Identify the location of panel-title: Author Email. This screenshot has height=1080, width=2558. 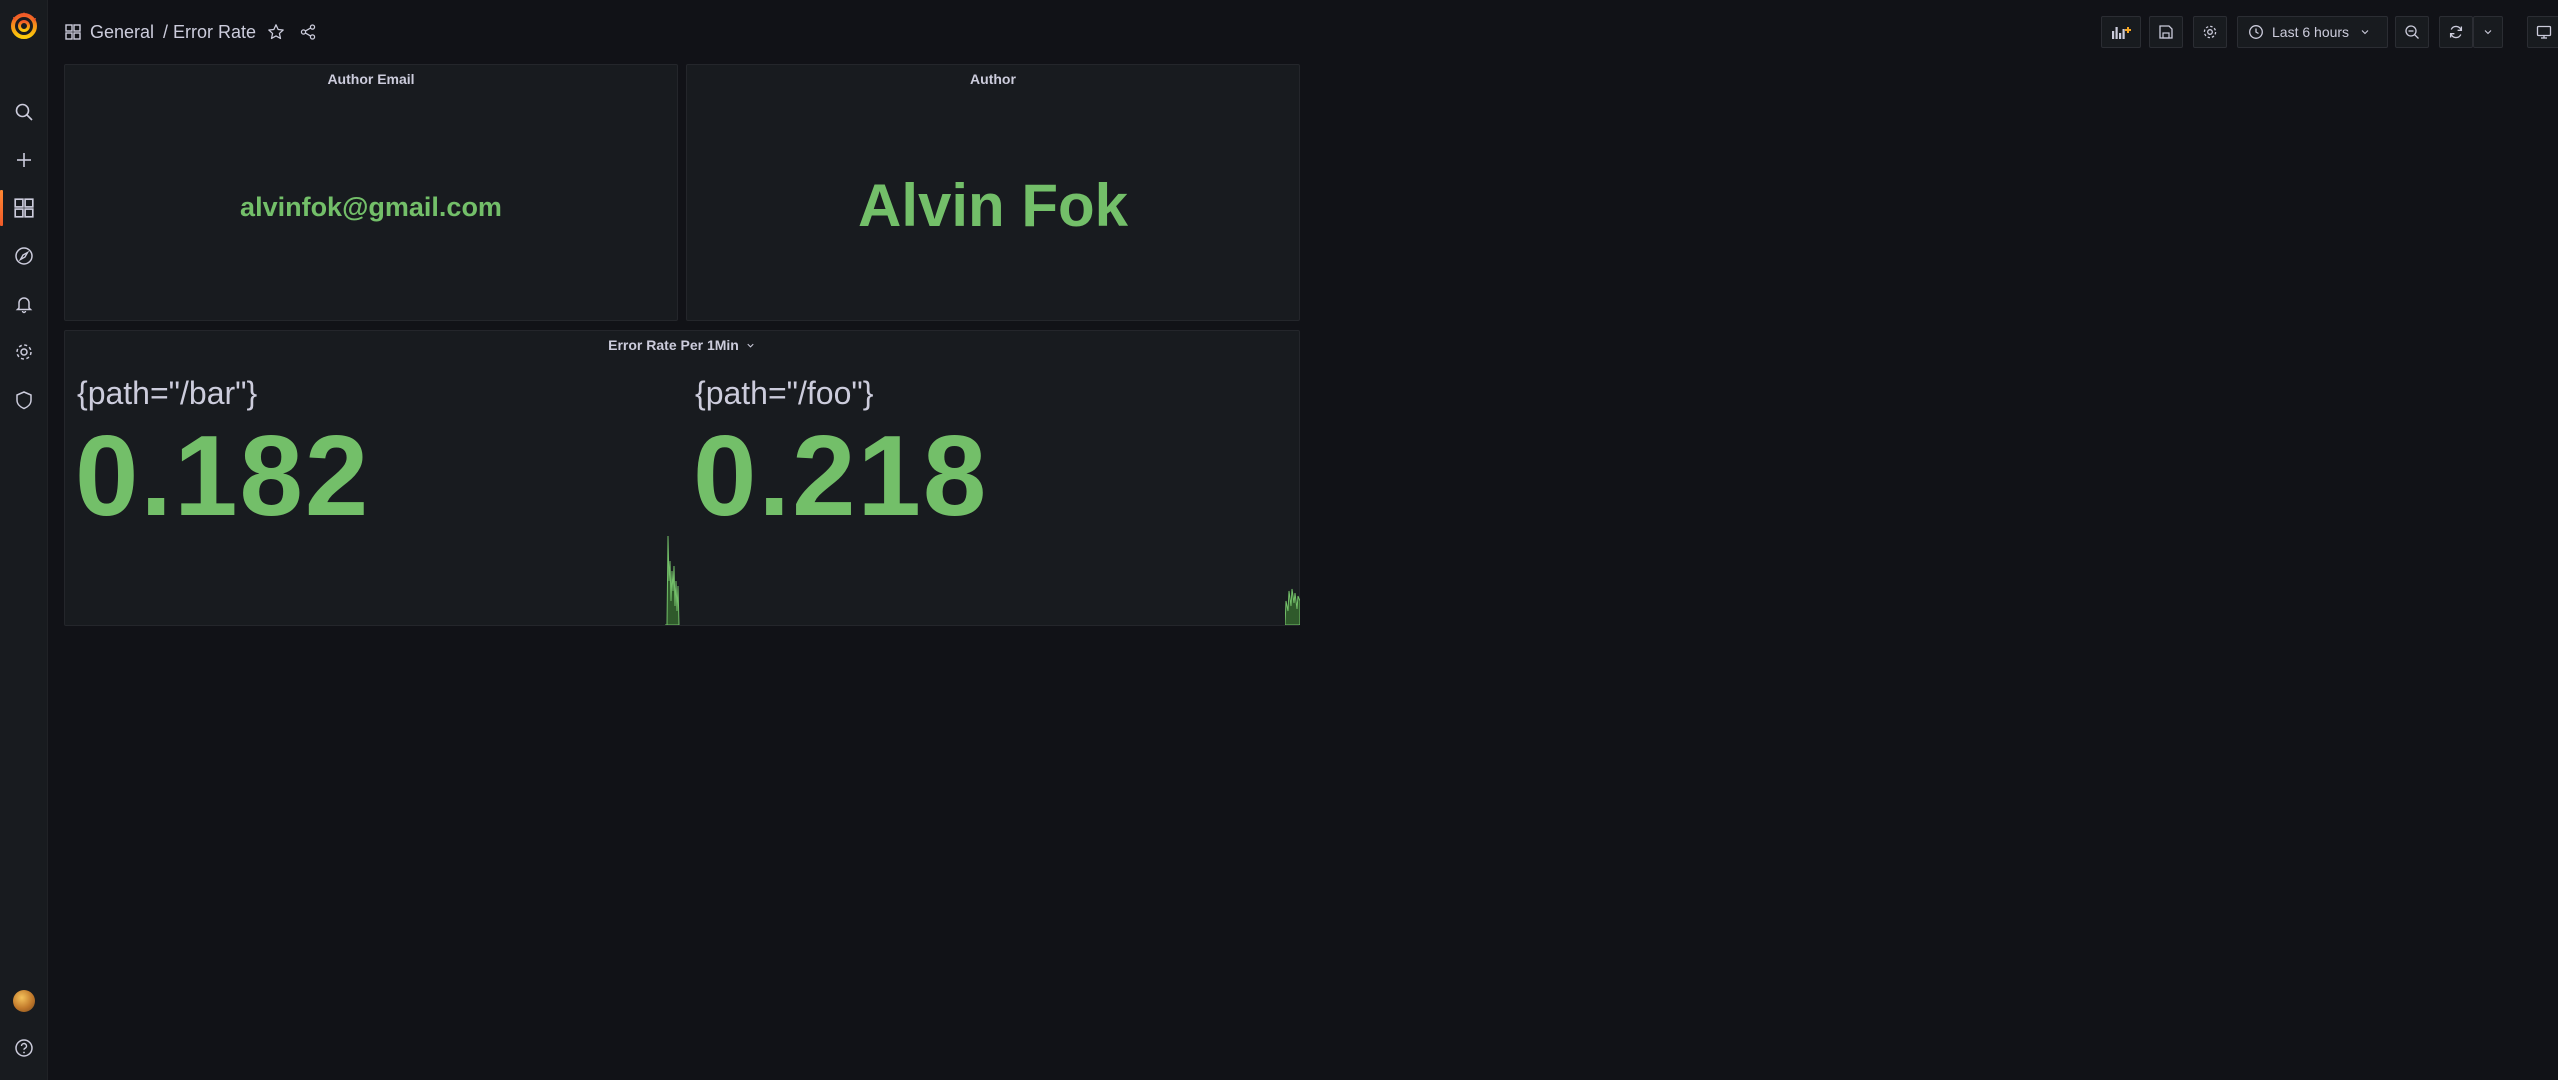
(371, 79).